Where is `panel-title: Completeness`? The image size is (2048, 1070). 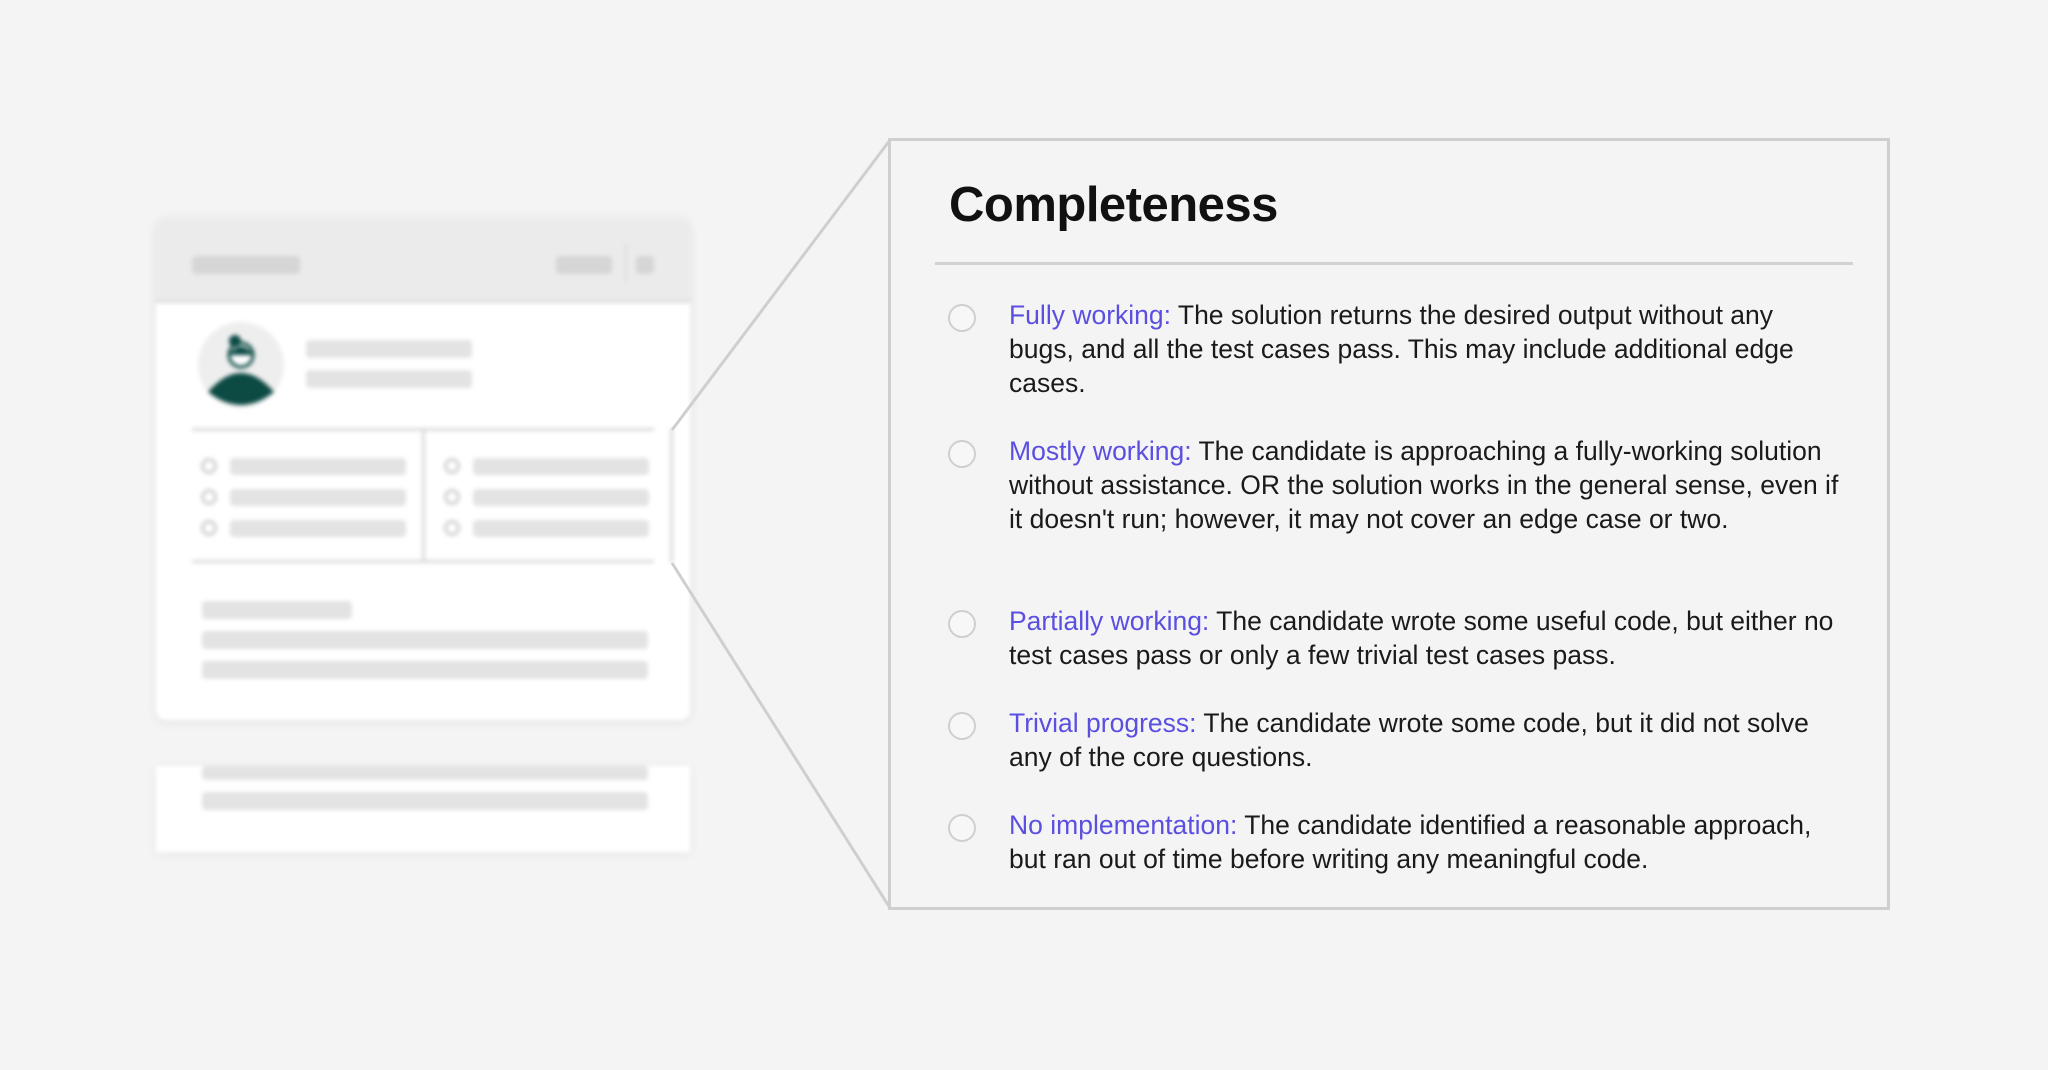
panel-title: Completeness is located at coordinates (1113, 205).